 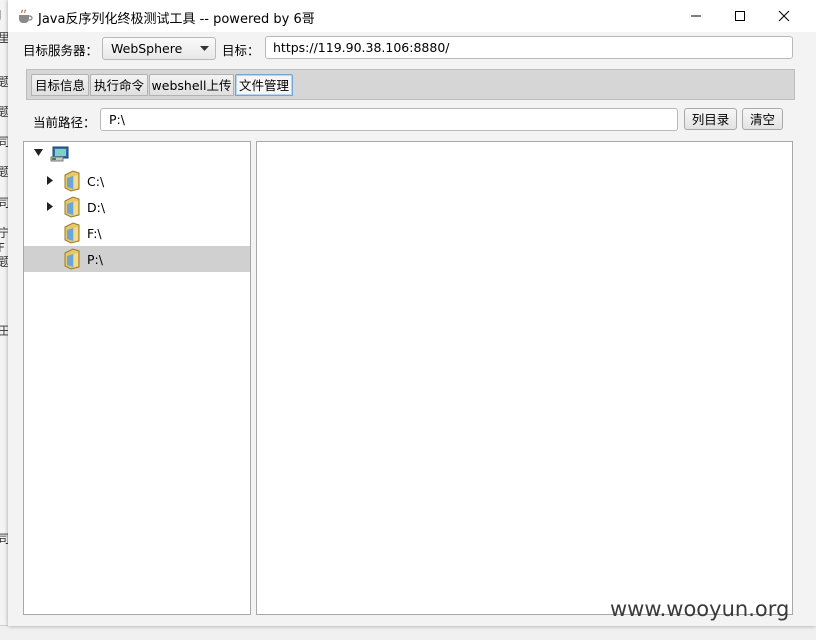 I want to click on server-label: 目标服务器：, so click(x=61, y=50).